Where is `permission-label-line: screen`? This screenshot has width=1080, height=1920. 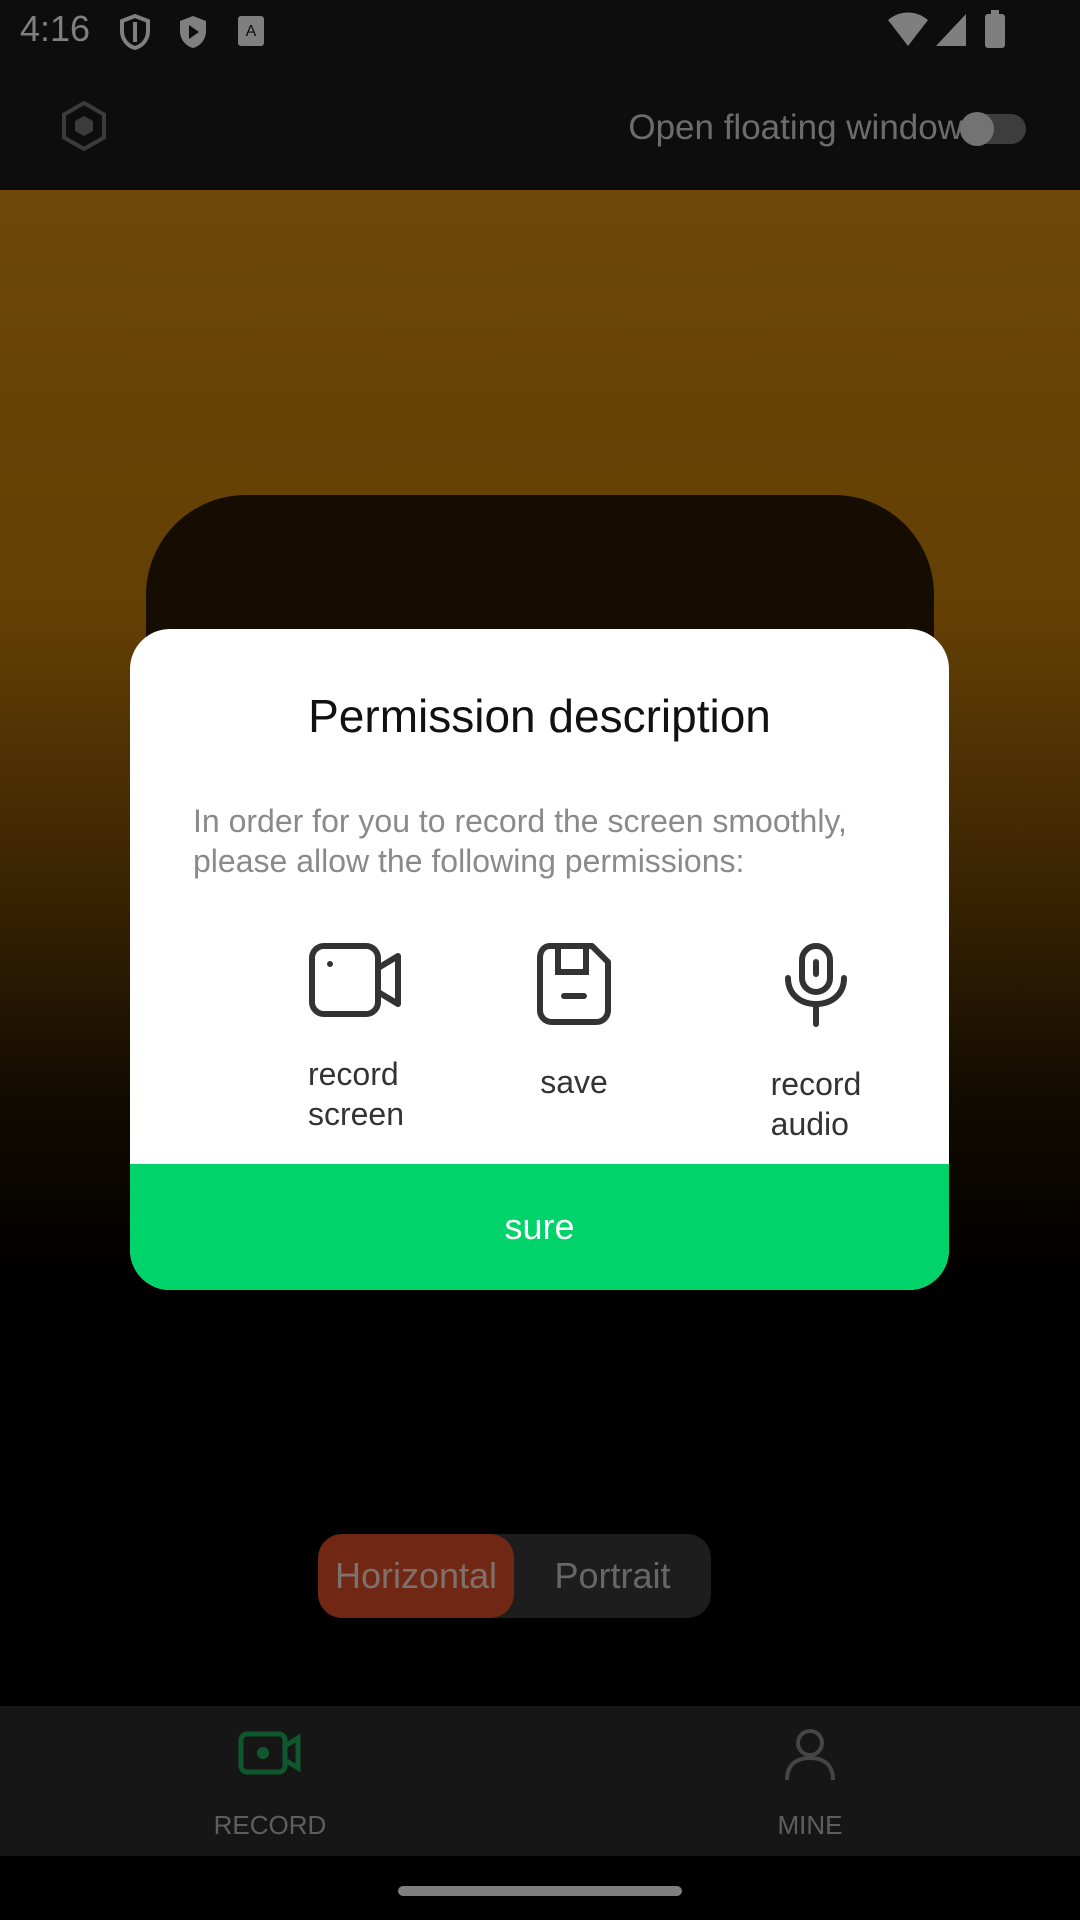 permission-label-line: screen is located at coordinates (356, 1114).